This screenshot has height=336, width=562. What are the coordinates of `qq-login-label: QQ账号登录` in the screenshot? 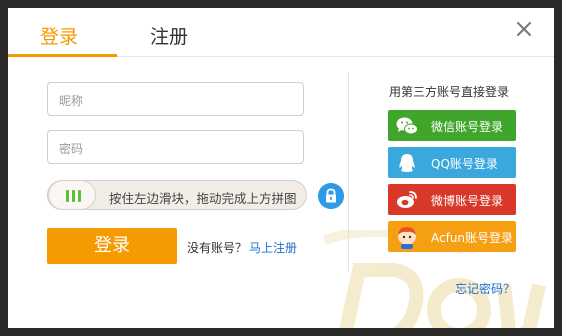 It's located at (464, 164).